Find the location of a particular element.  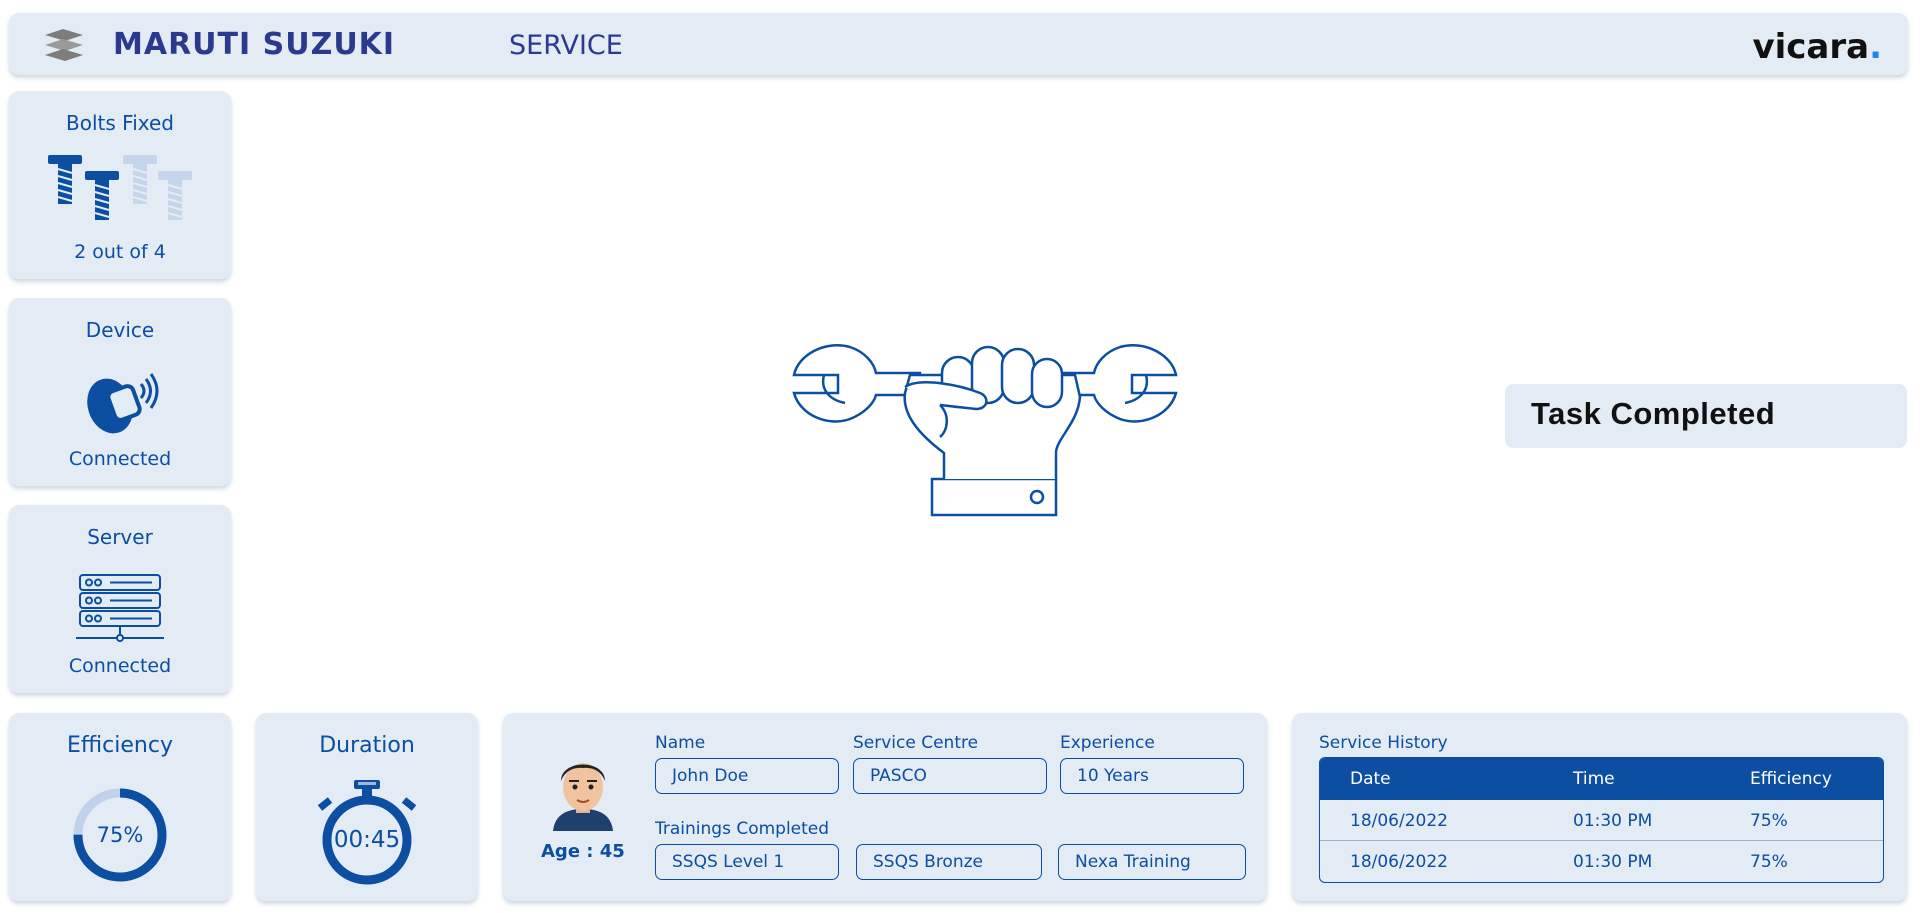

service-history-title: Service History is located at coordinates (1383, 743).